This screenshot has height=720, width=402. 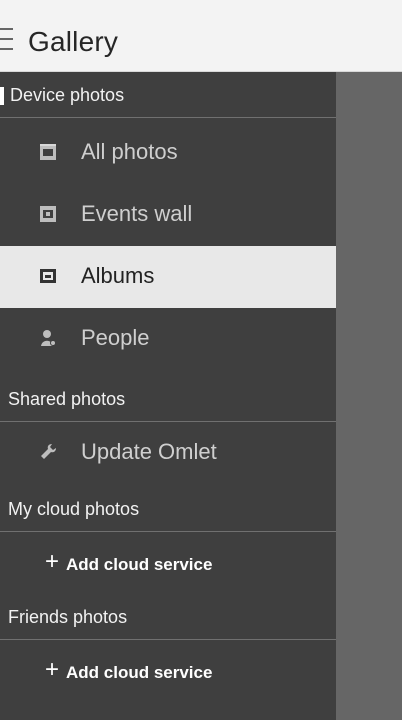 I want to click on section-header-friends-photos: Friends photos, so click(x=168, y=617).